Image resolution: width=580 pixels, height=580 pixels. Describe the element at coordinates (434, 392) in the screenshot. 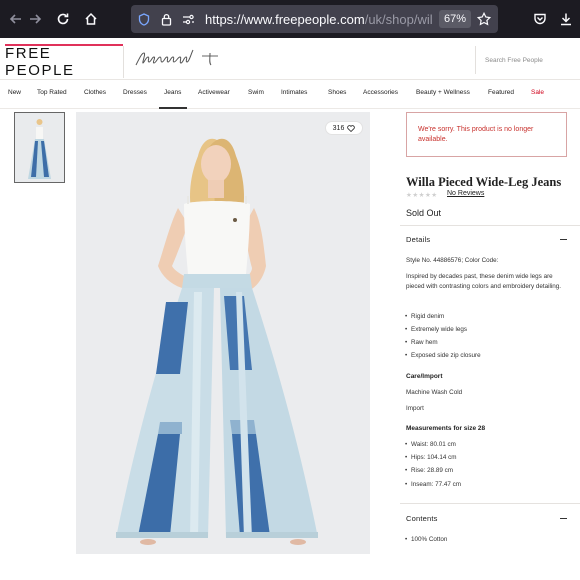

I see `care-instruction: Machine Wash Cold` at that location.